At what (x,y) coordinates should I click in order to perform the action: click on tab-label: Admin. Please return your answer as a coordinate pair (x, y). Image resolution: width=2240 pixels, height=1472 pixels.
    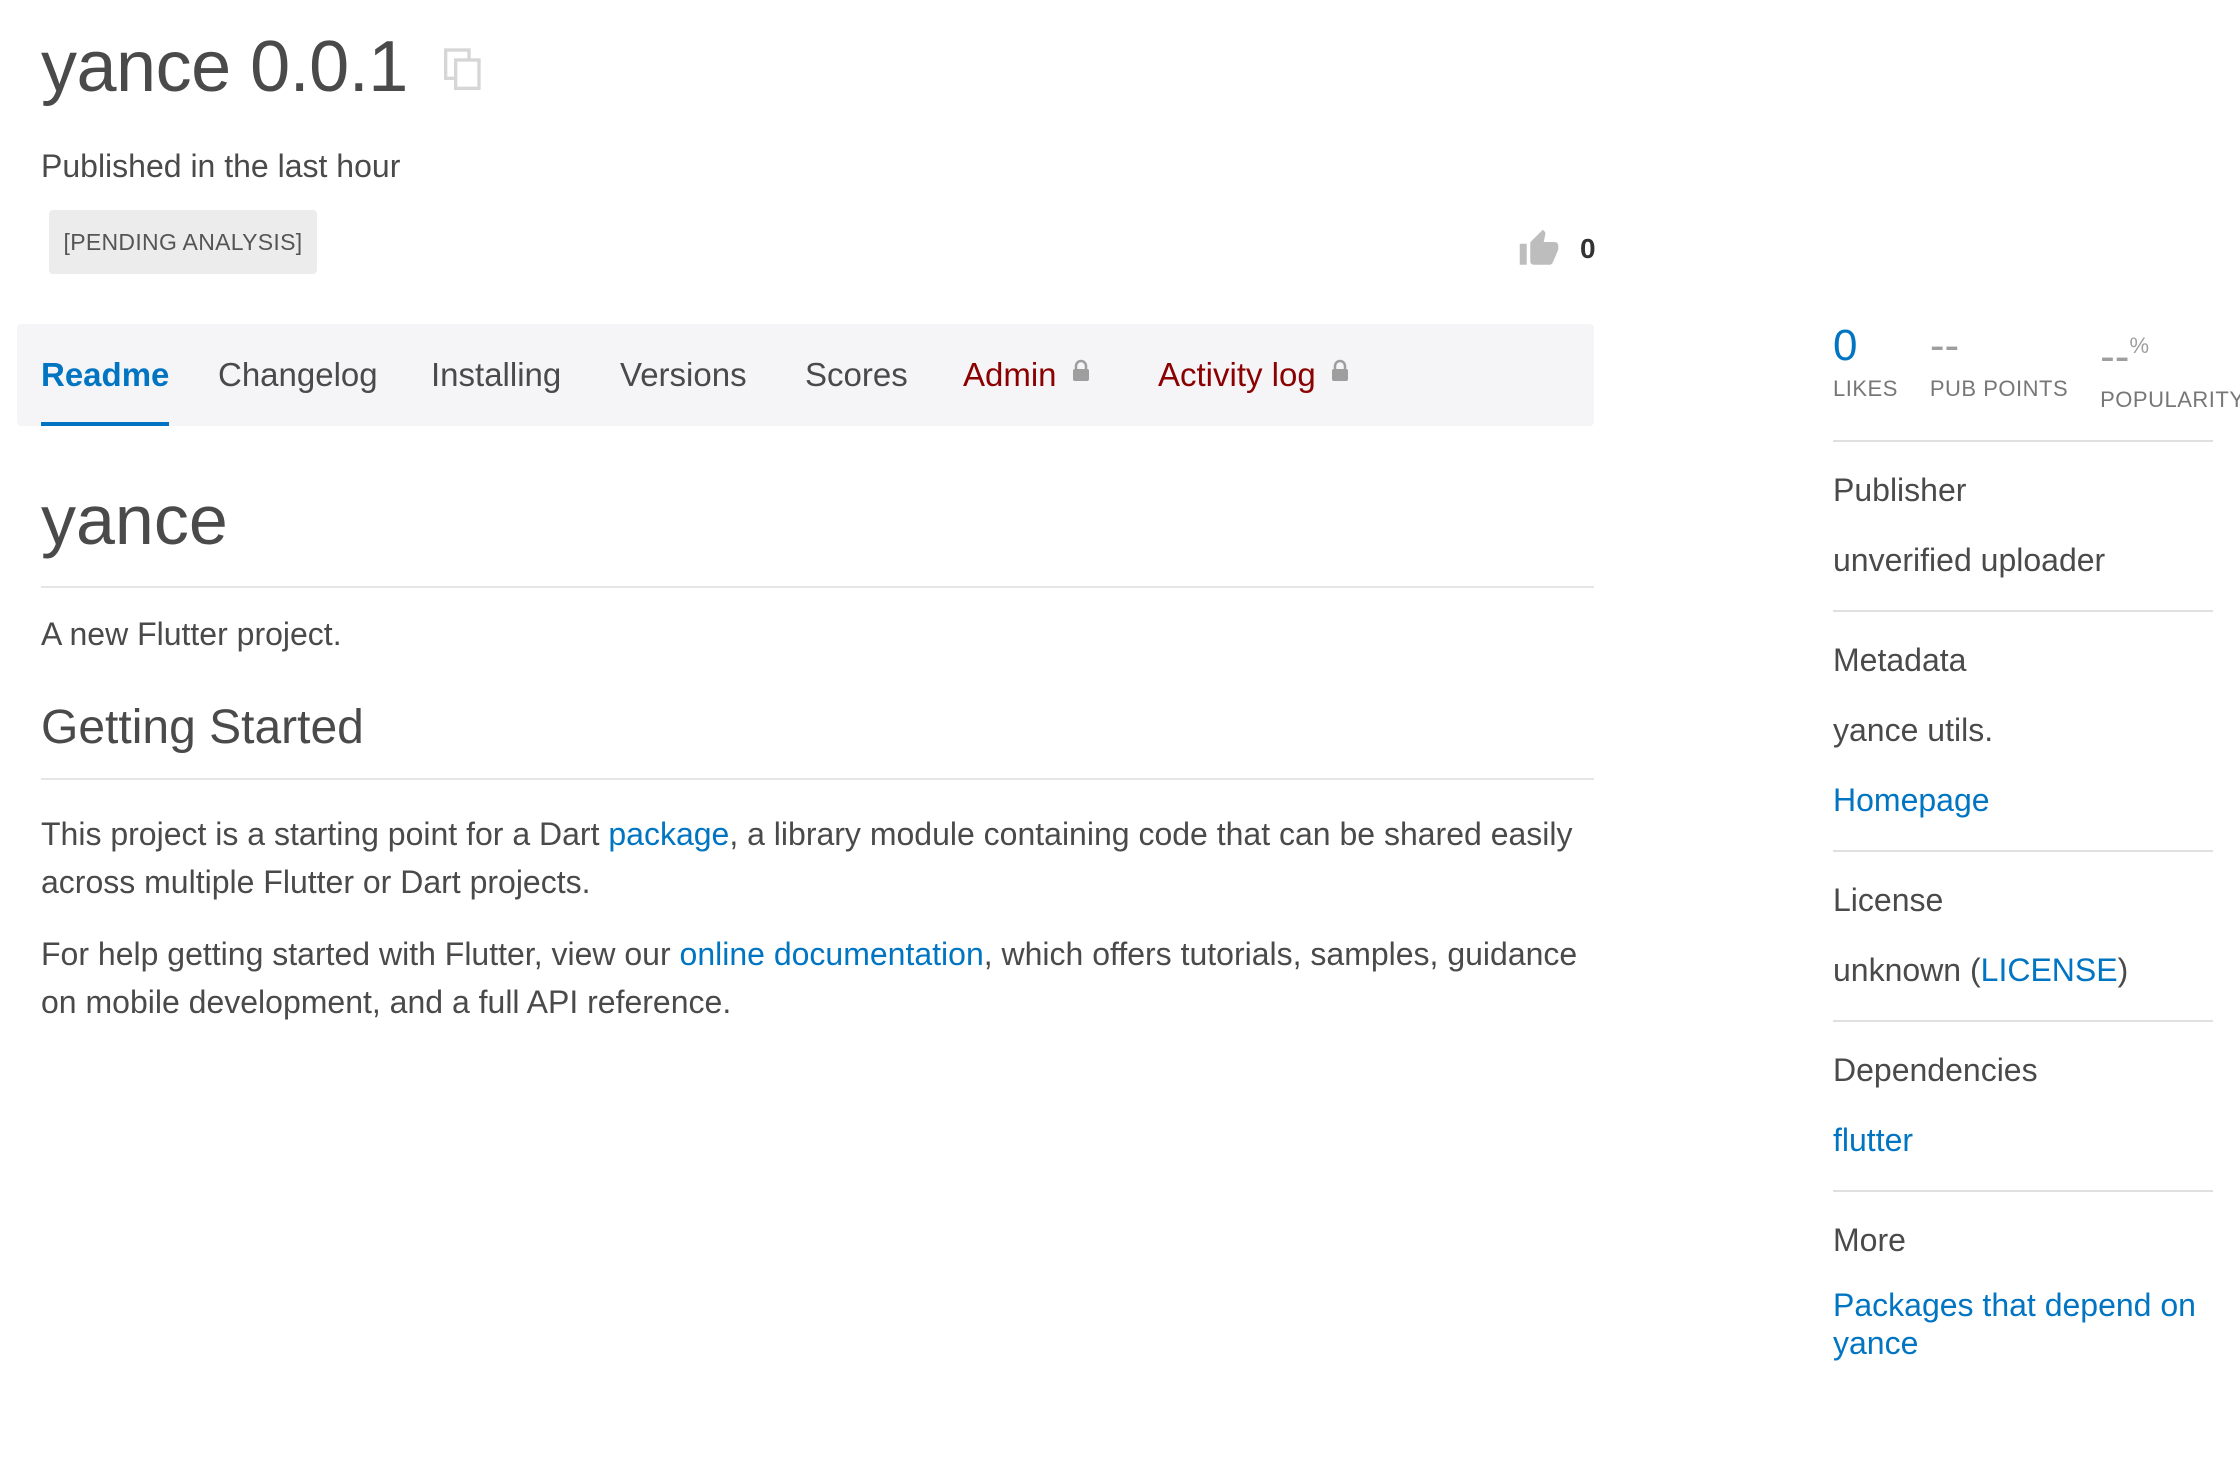
    Looking at the image, I should click on (1010, 374).